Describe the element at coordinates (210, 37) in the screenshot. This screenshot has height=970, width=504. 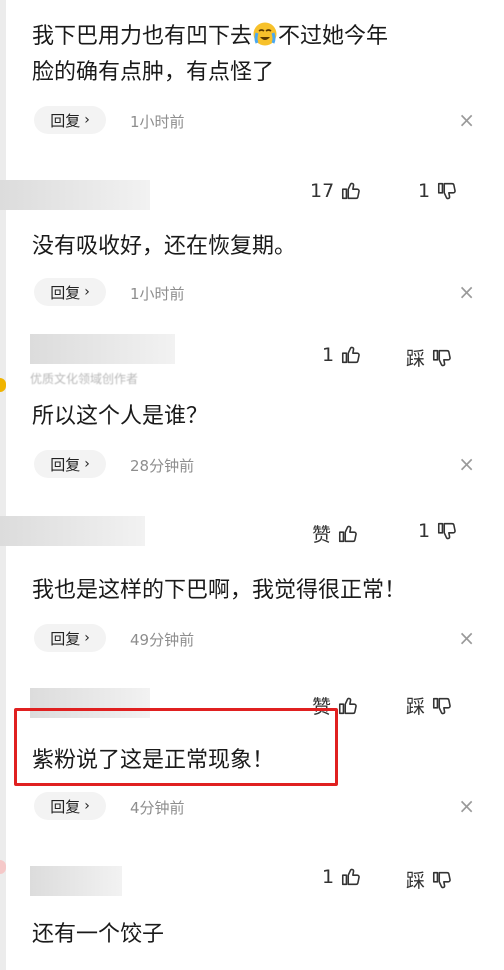
I see `comment-text: 我下巴用力也有凹下去 不过她今年` at that location.